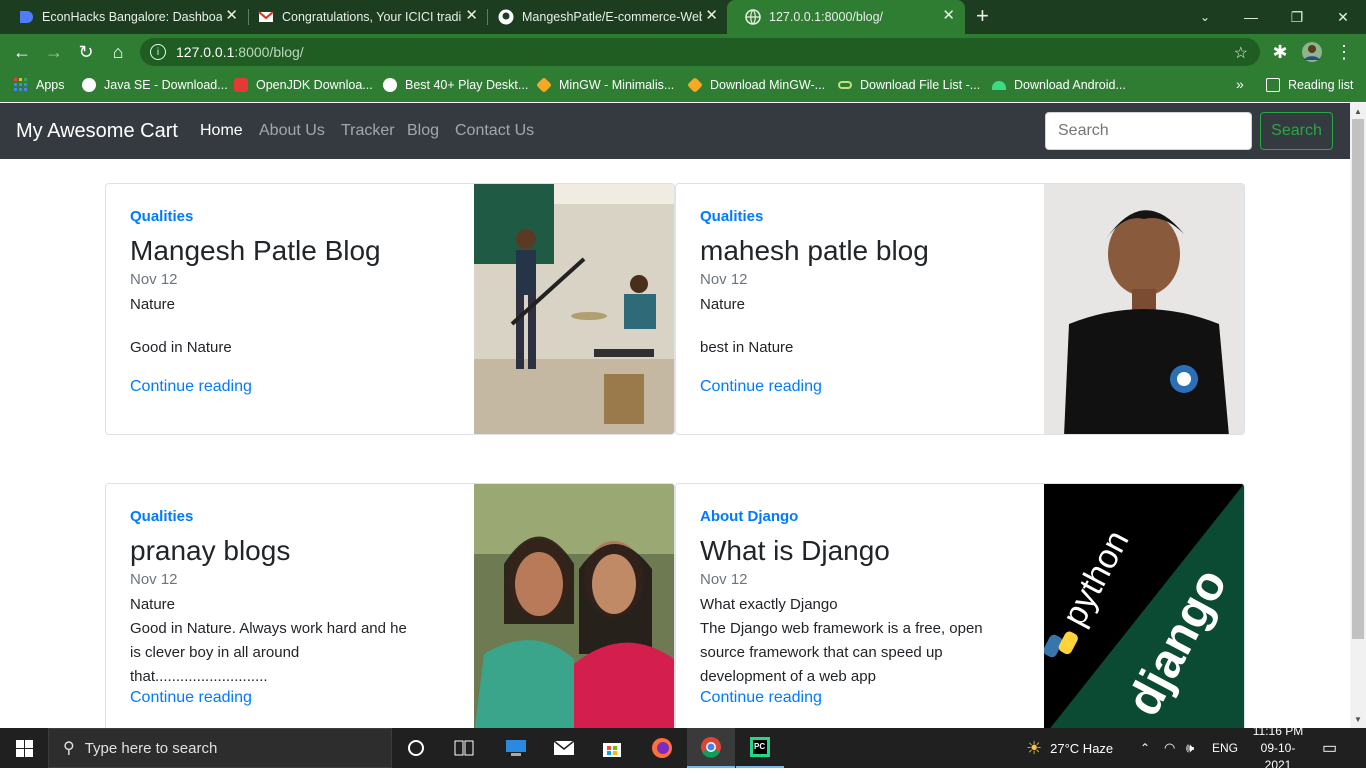 The image size is (1366, 774). I want to click on post-title: mahesh patle blog, so click(814, 250).